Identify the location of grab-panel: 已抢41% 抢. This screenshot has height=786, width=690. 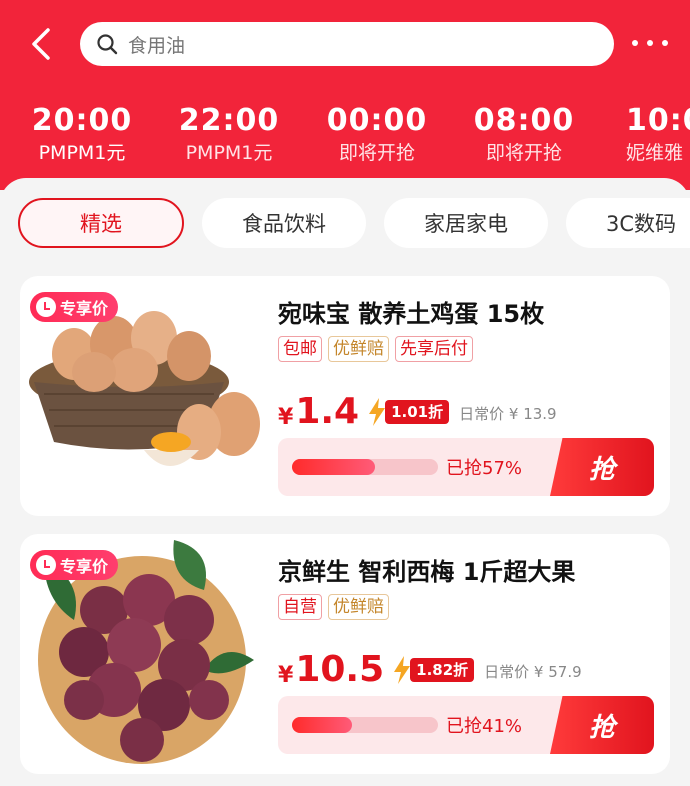
(466, 725).